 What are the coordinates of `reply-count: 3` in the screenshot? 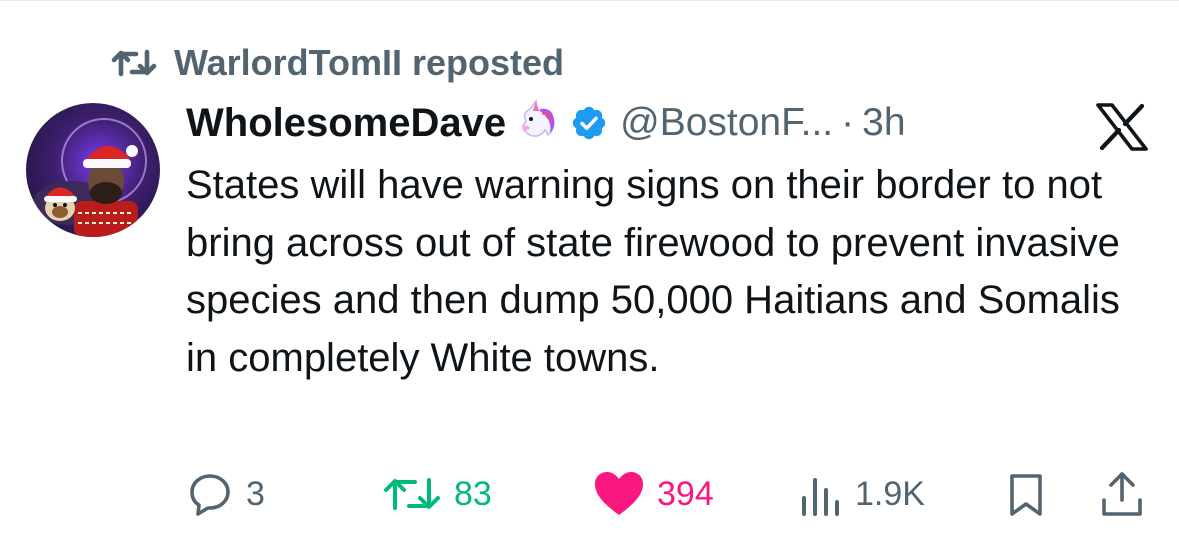 It's located at (255, 493).